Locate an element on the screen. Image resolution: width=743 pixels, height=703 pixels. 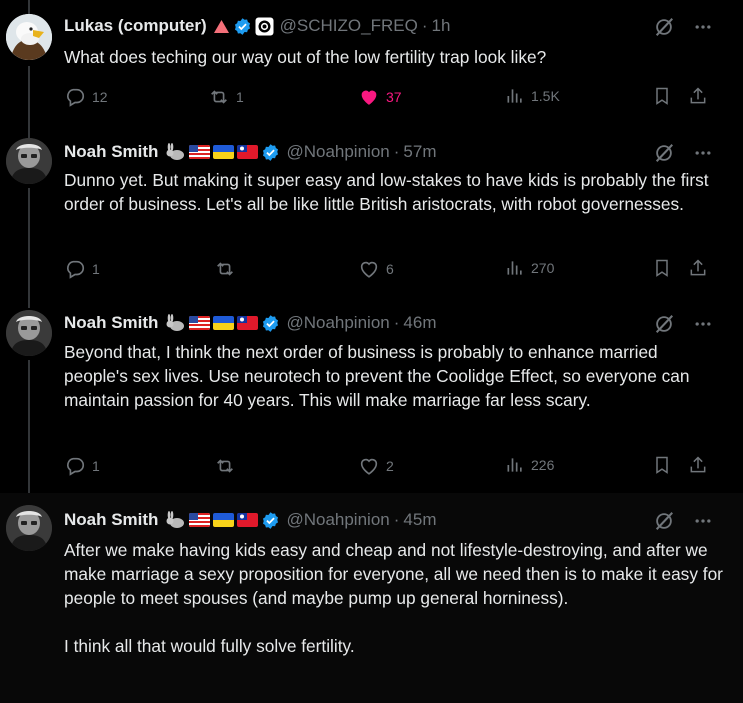
timestamp: 46m is located at coordinates (419, 323).